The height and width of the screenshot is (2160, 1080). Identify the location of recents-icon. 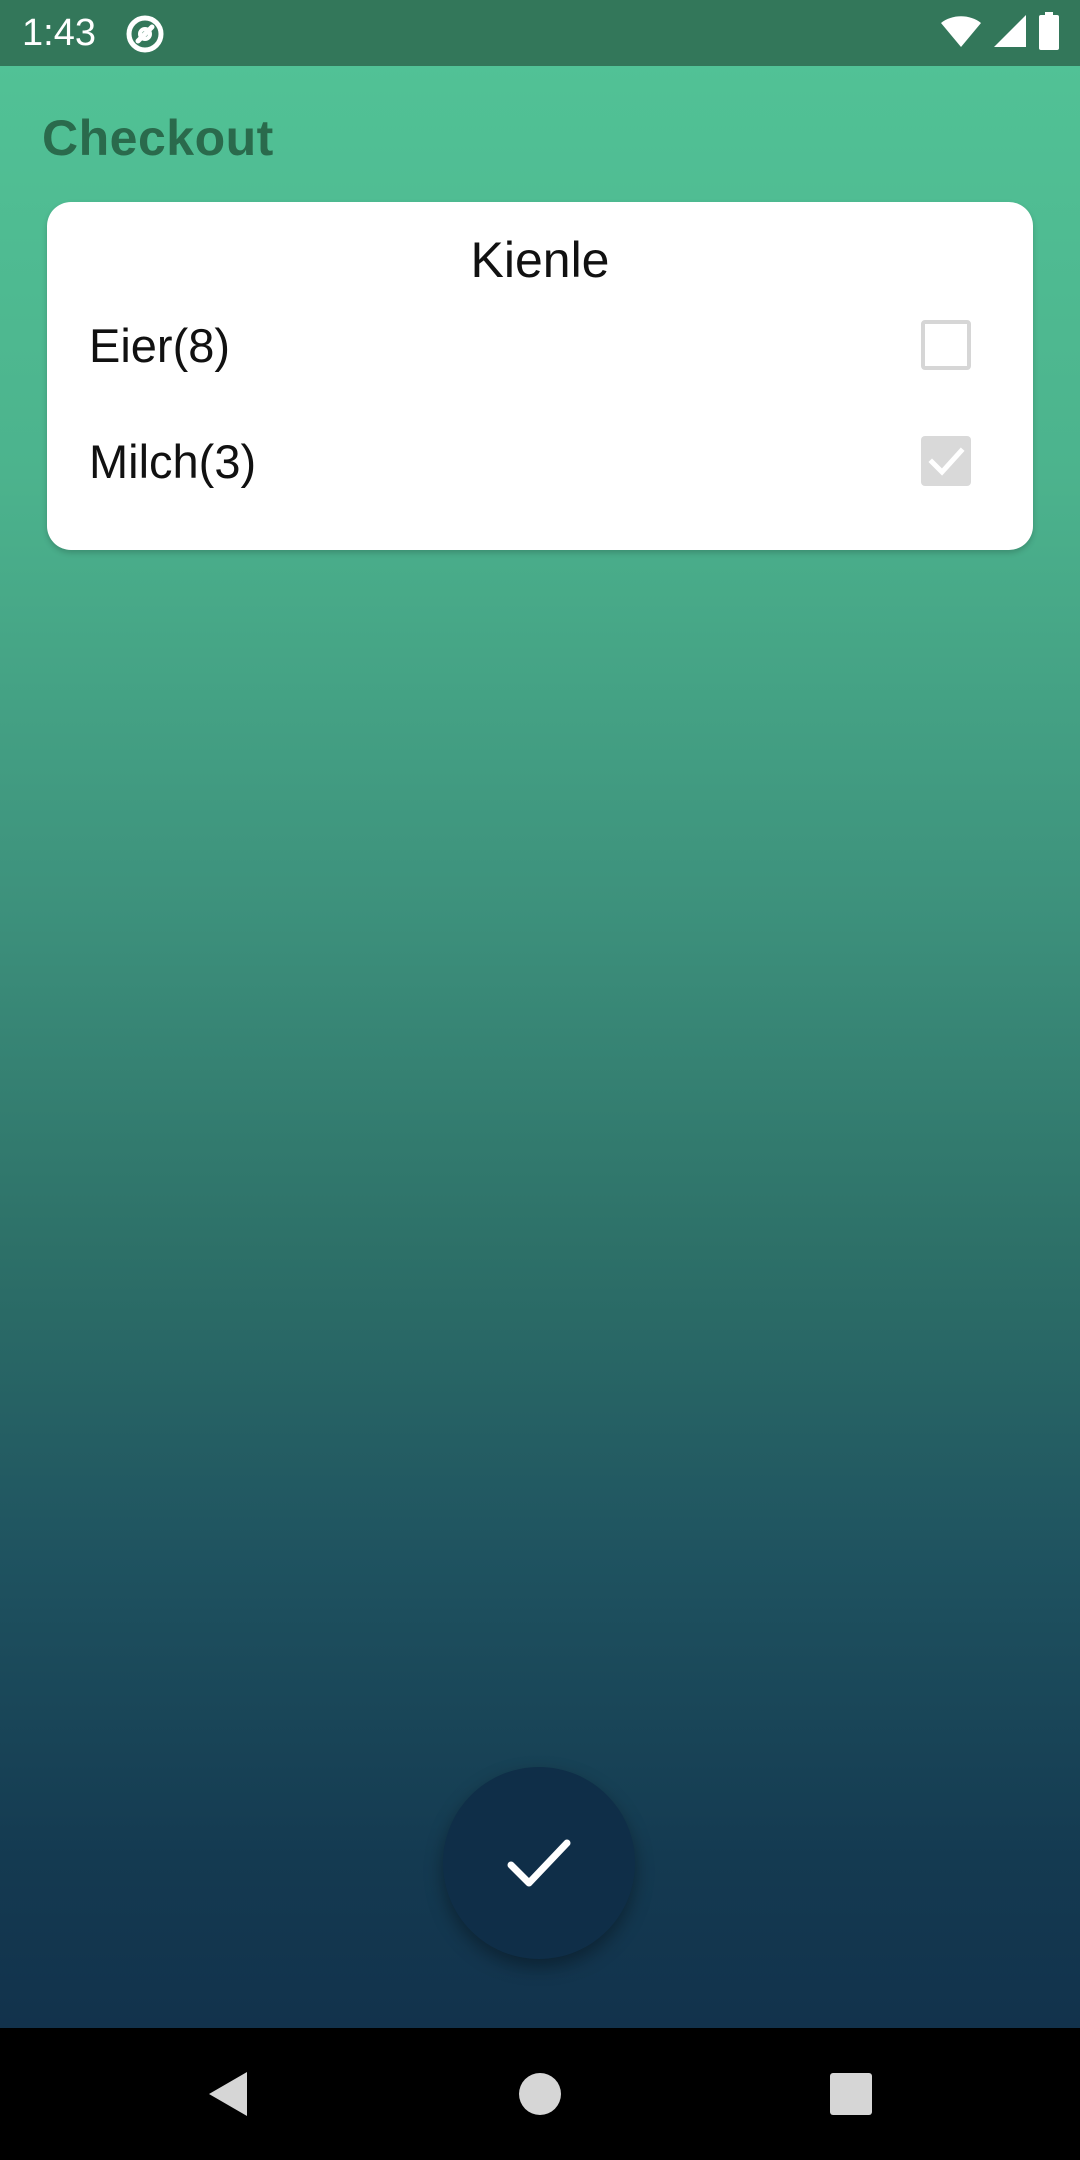
(851, 2094).